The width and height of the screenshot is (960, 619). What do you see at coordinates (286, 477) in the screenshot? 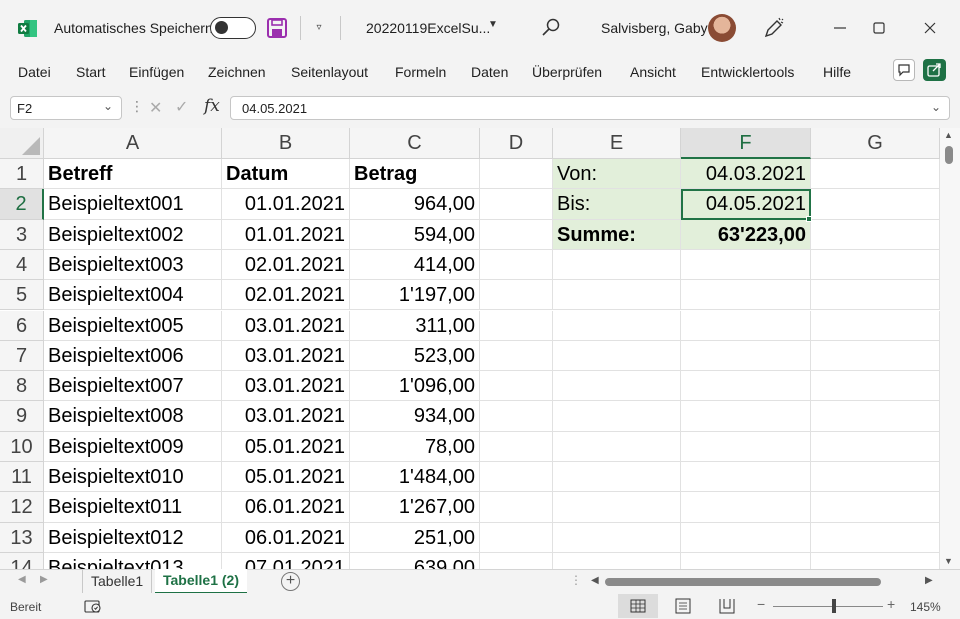
I see `cell-b11: 05.01.2021` at bounding box center [286, 477].